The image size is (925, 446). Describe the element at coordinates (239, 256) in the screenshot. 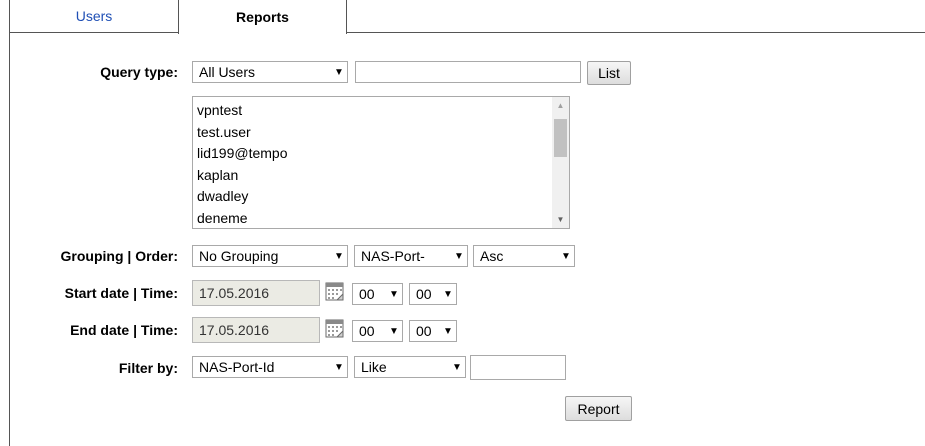

I see `grouping-value: No Grouping` at that location.